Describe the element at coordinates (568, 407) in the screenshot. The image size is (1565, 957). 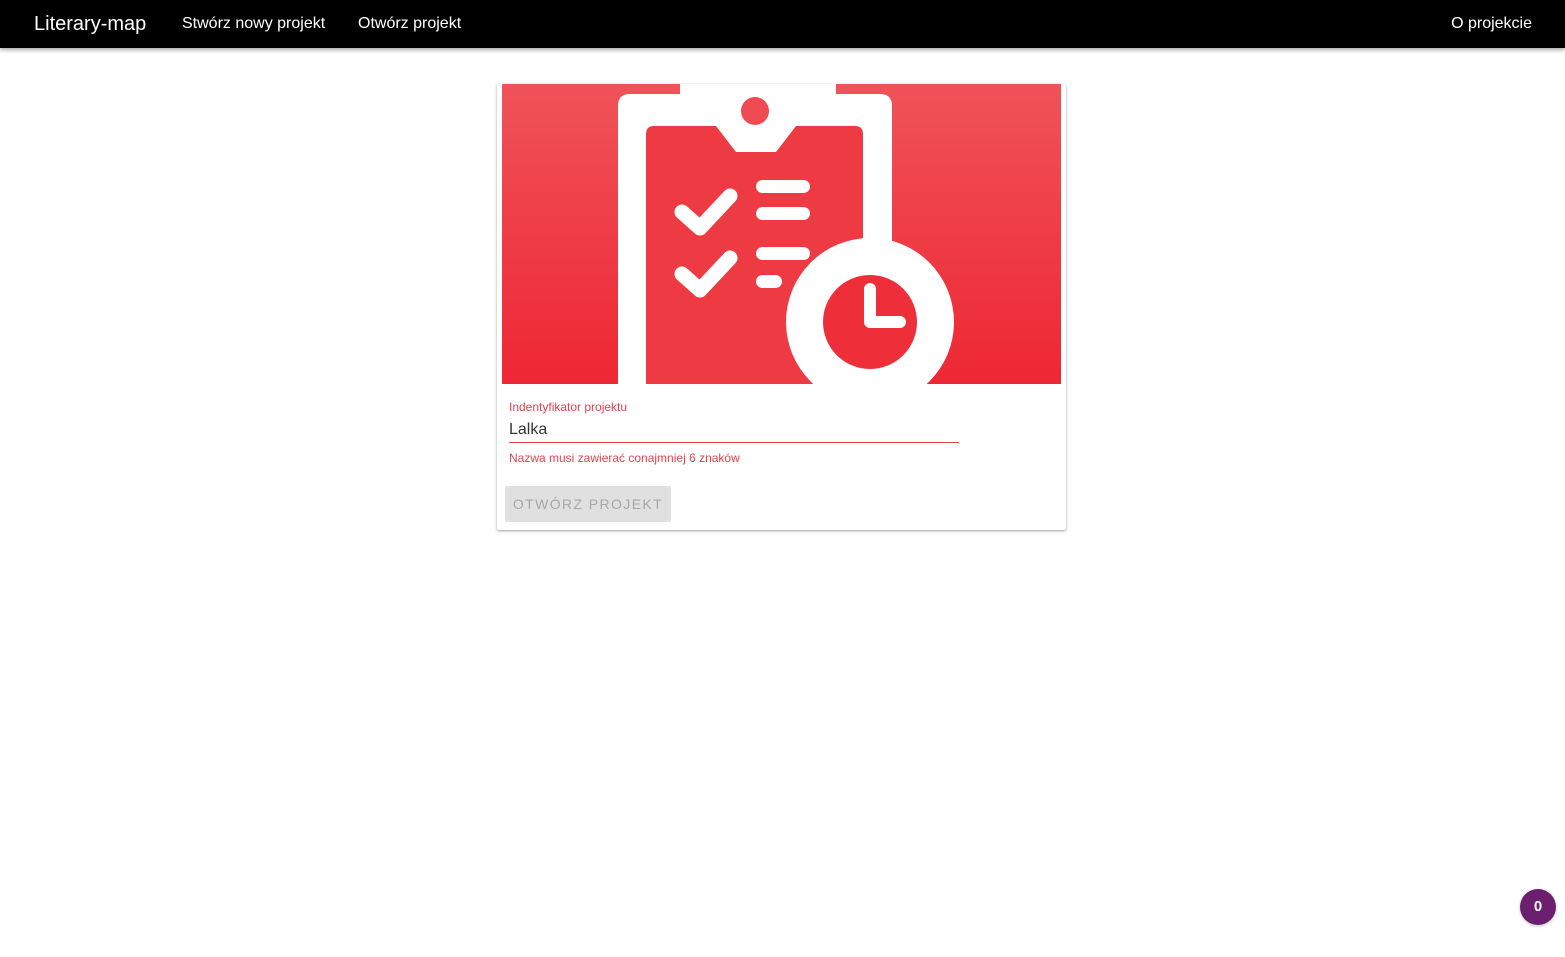
I see `project-id-label: Indentyfikator projektu` at that location.